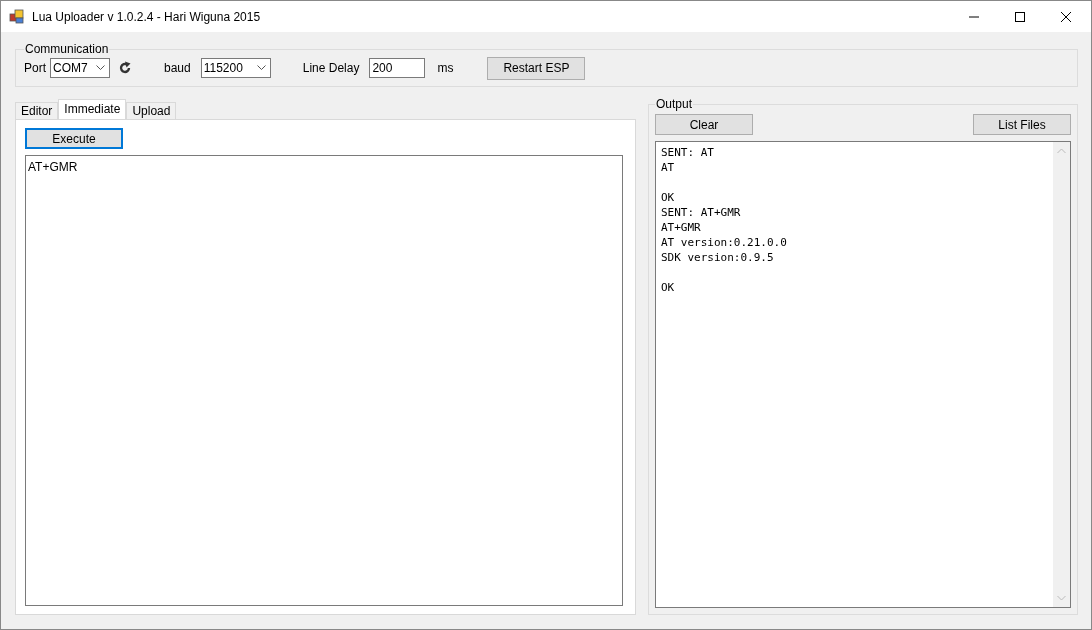  What do you see at coordinates (1020, 16) in the screenshot?
I see `maximize-icon` at bounding box center [1020, 16].